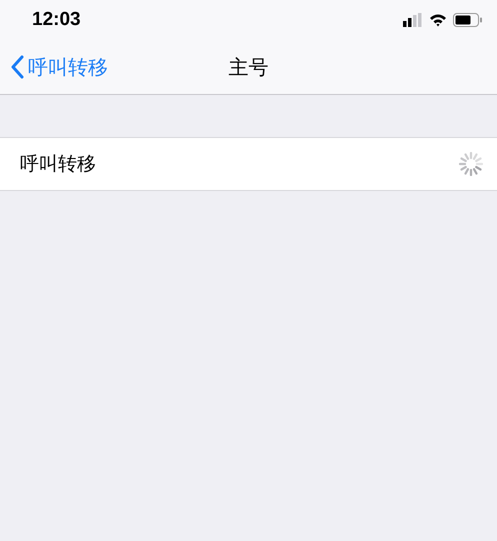 The image size is (497, 541). What do you see at coordinates (413, 20) in the screenshot?
I see `signal-icon` at bounding box center [413, 20].